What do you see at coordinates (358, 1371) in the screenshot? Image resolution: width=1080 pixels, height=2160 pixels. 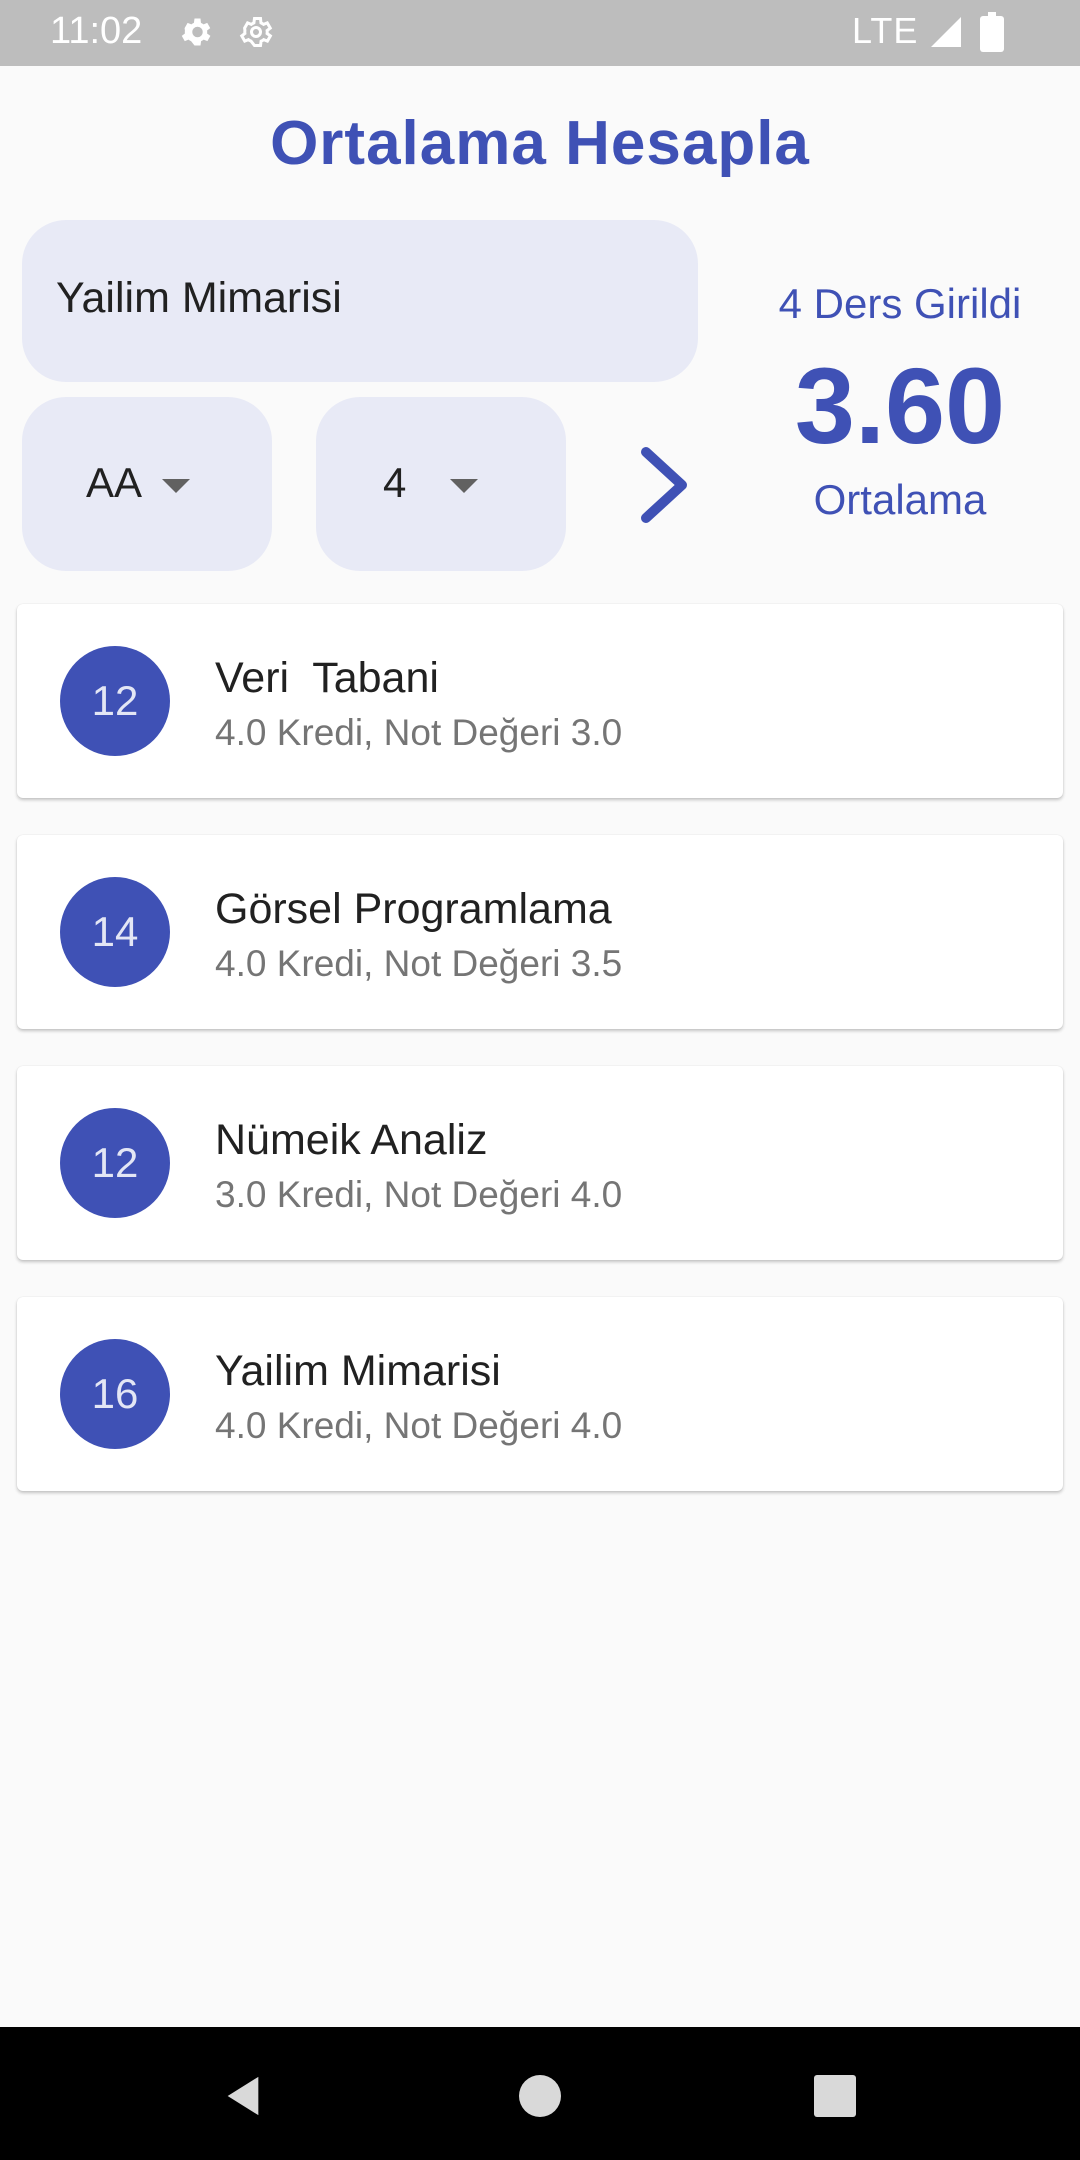 I see `course-name: Yailim Mimarisi` at bounding box center [358, 1371].